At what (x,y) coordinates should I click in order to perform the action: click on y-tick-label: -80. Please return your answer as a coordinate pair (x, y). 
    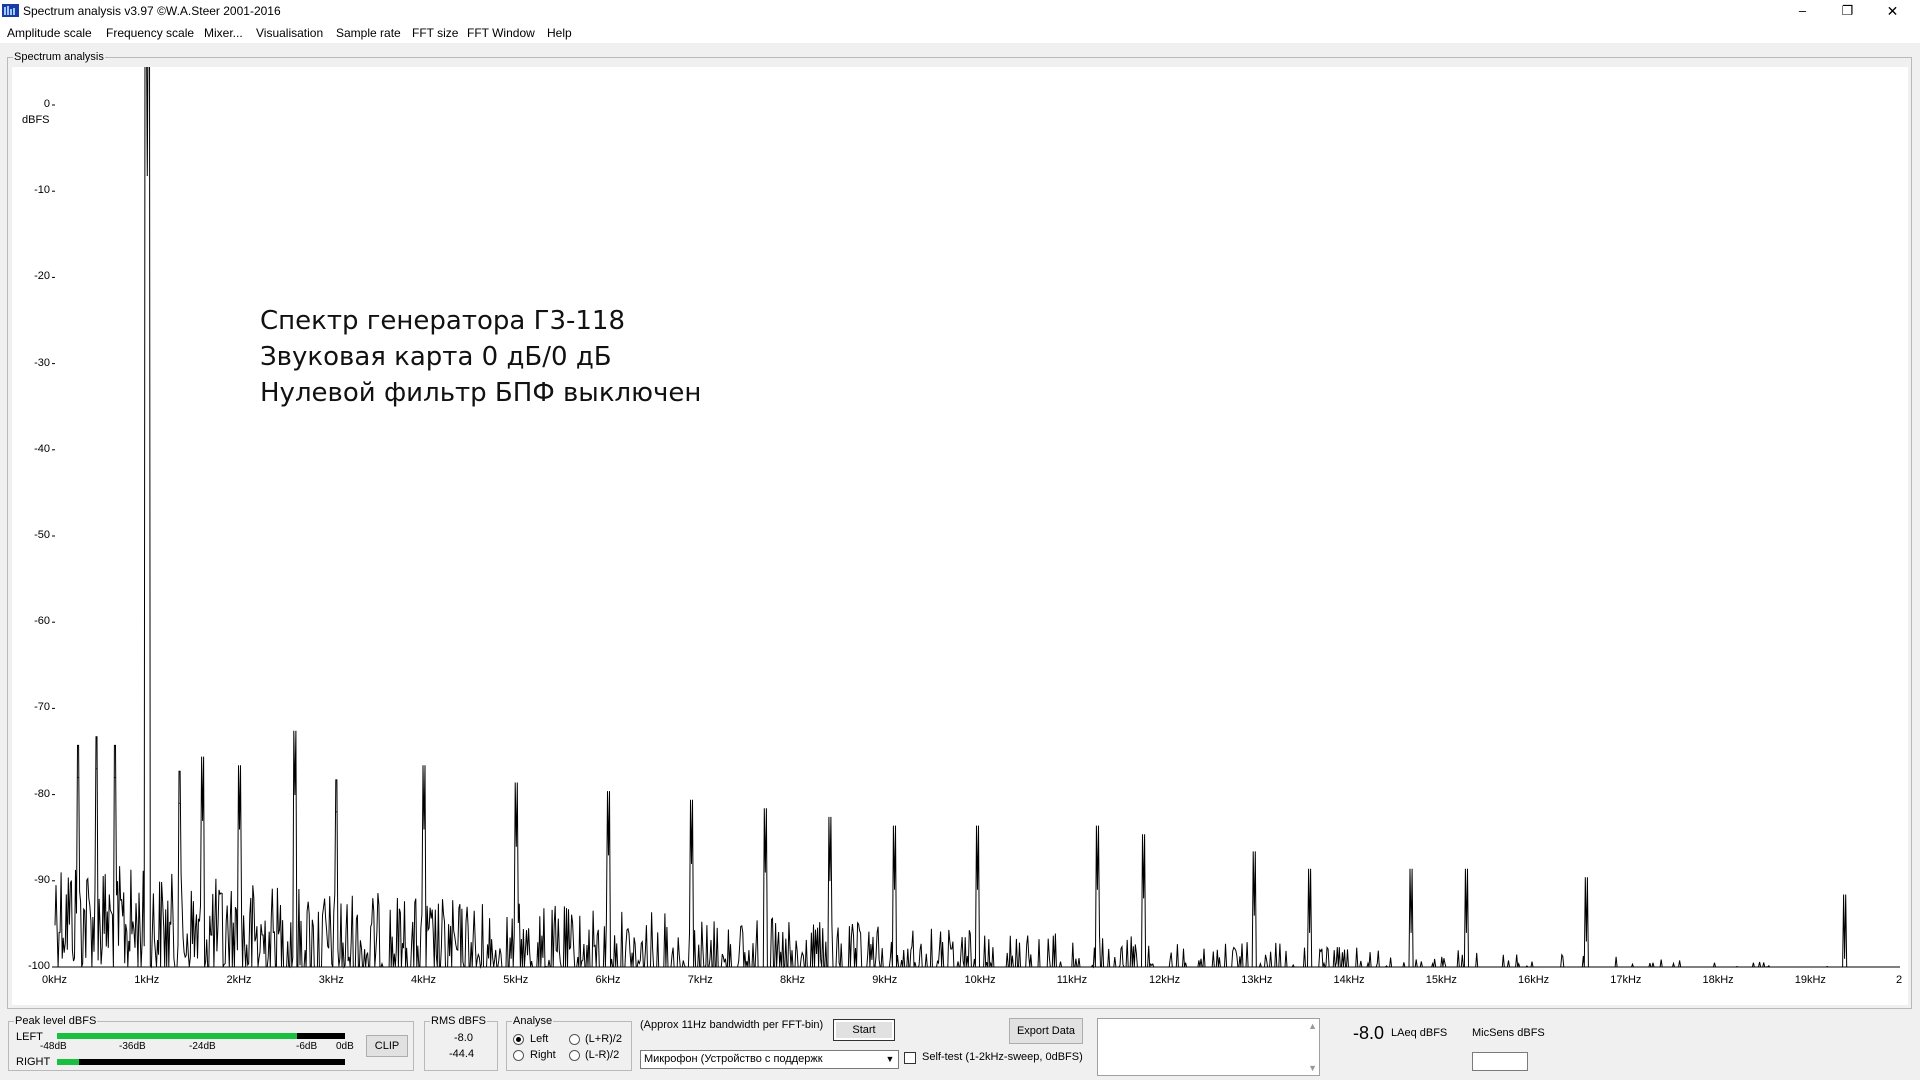
    Looking at the image, I should click on (42, 793).